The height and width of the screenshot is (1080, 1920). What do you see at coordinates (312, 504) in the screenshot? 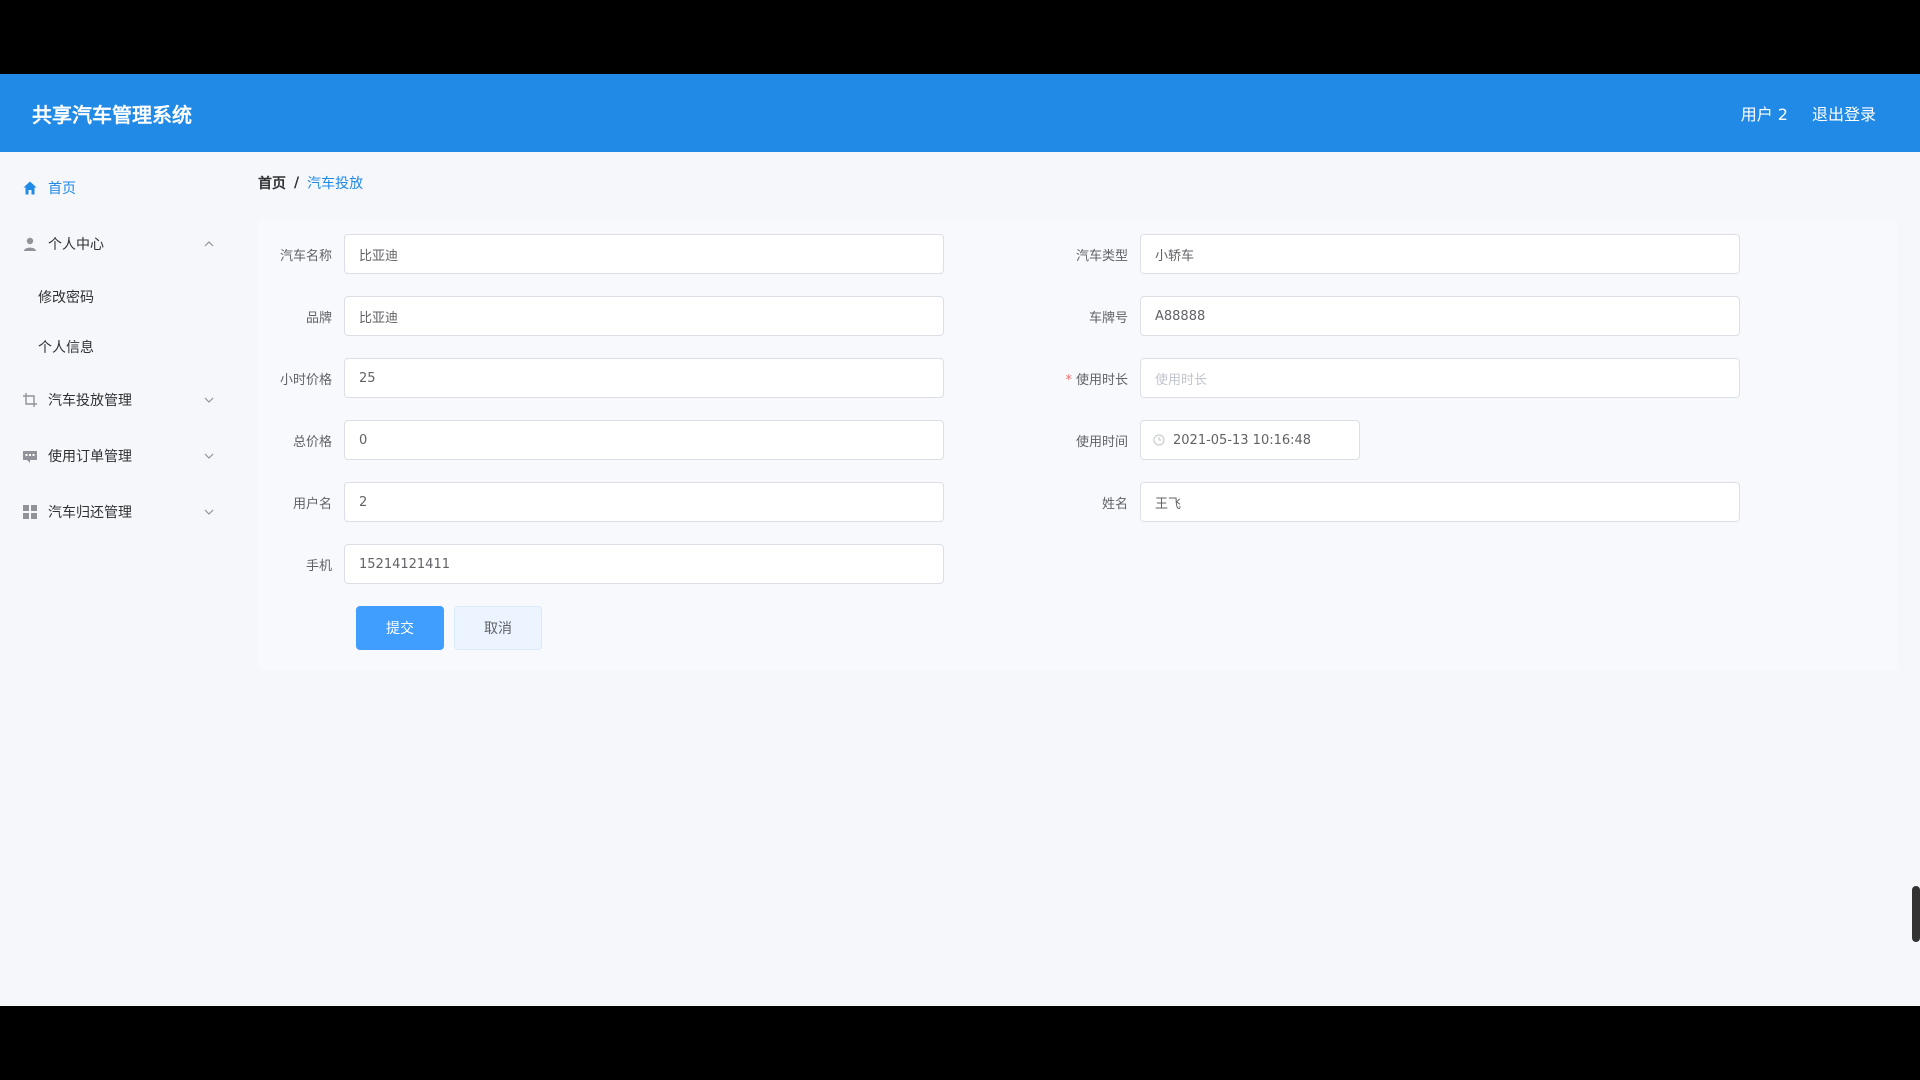
I see `username-label: 用户名` at bounding box center [312, 504].